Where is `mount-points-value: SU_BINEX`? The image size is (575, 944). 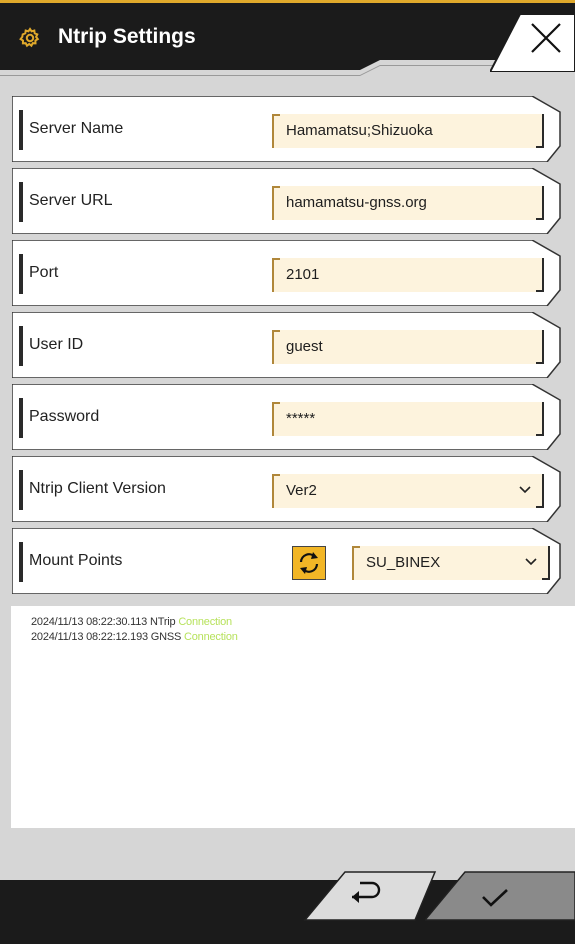
mount-points-value: SU_BINEX is located at coordinates (403, 562).